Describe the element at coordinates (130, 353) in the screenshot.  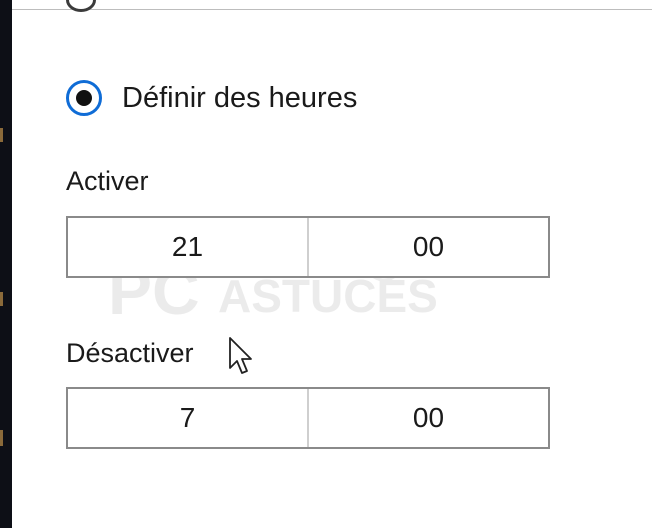
I see `deactivate-label: Désactiver` at that location.